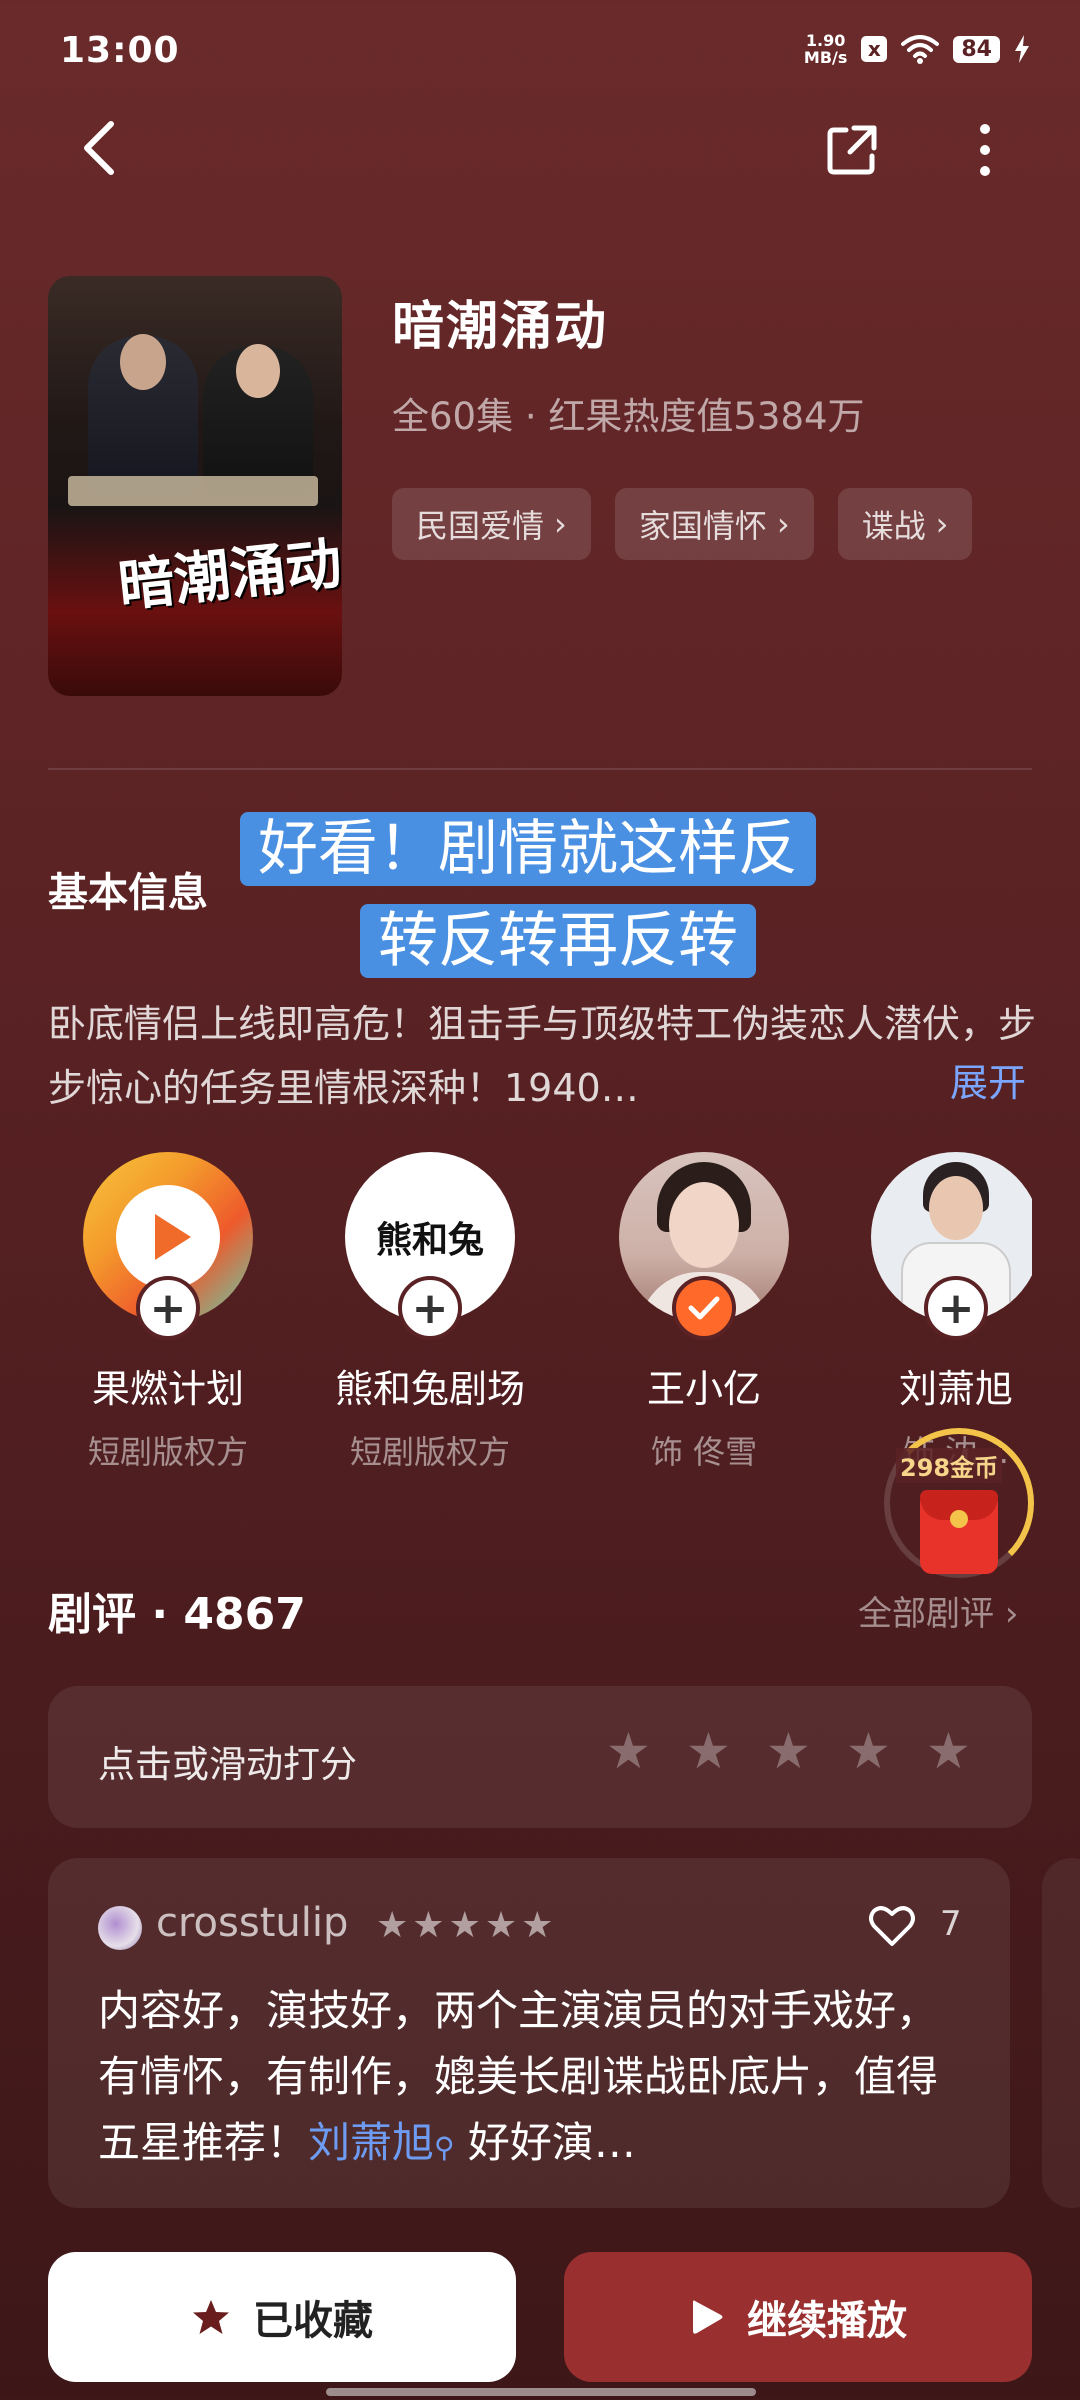 The width and height of the screenshot is (1080, 2400). Describe the element at coordinates (128, 893) in the screenshot. I see `basic-info-label: 基本信息` at that location.